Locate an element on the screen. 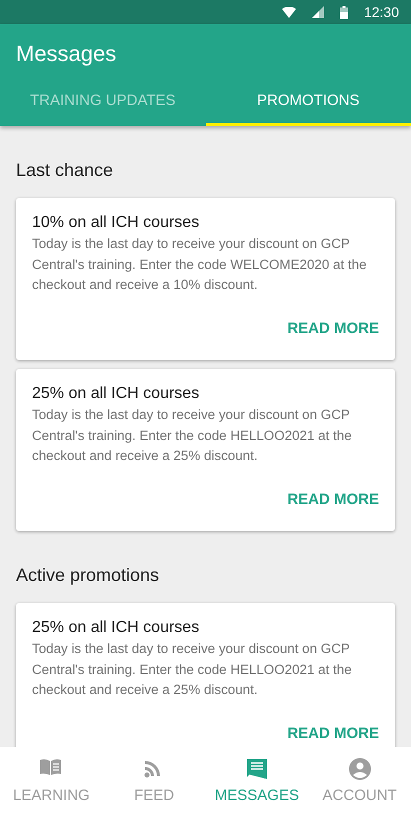 This screenshot has width=411, height=823. nav-tab: ACCOUNT is located at coordinates (359, 785).